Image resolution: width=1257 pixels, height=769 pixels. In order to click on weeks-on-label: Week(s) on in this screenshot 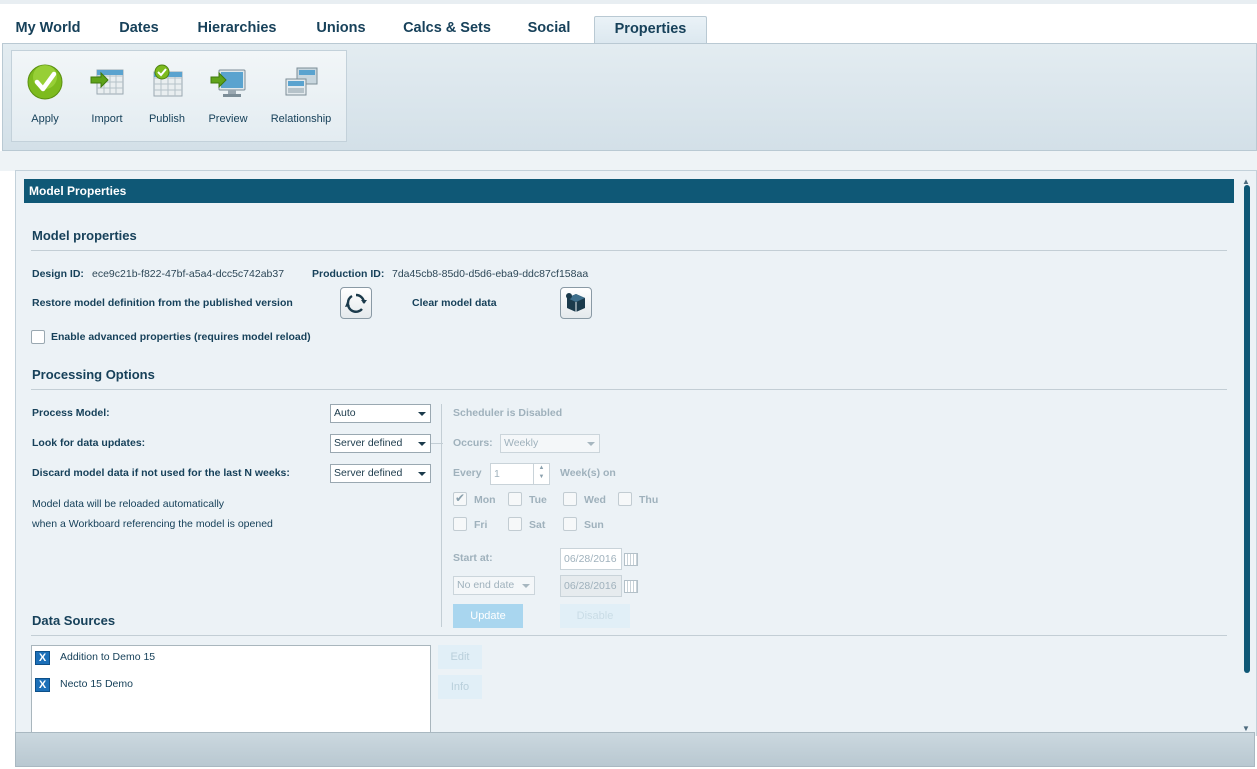, I will do `click(588, 473)`.